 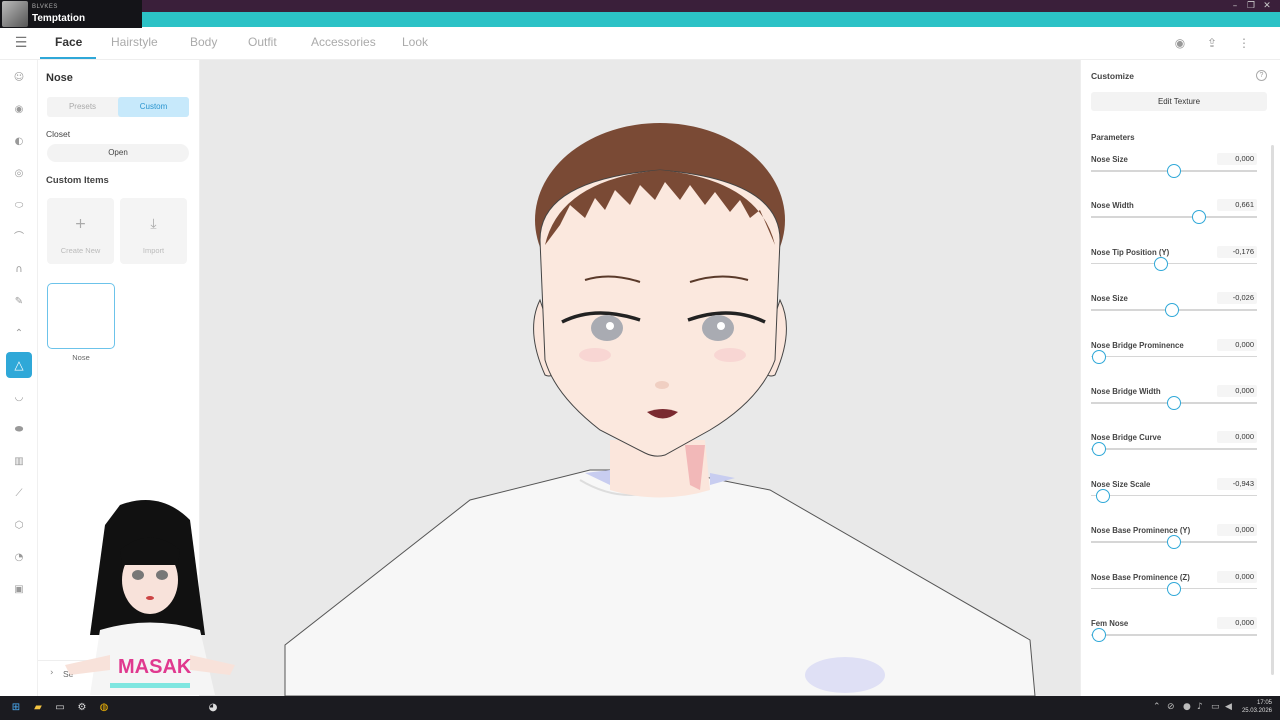 I want to click on help-icon: ?, so click(x=1261, y=75).